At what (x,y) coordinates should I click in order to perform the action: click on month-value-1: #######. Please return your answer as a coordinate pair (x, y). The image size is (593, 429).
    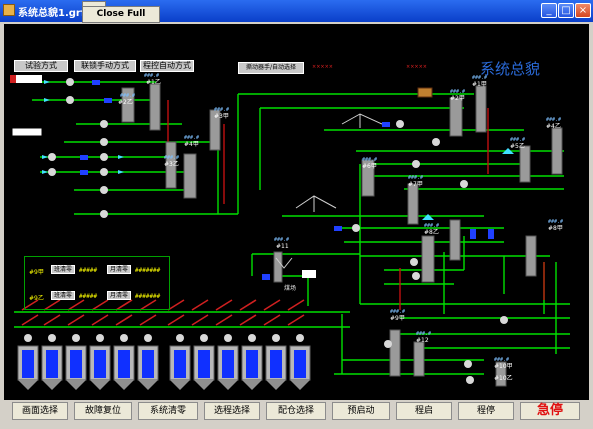
    Looking at the image, I should click on (148, 270).